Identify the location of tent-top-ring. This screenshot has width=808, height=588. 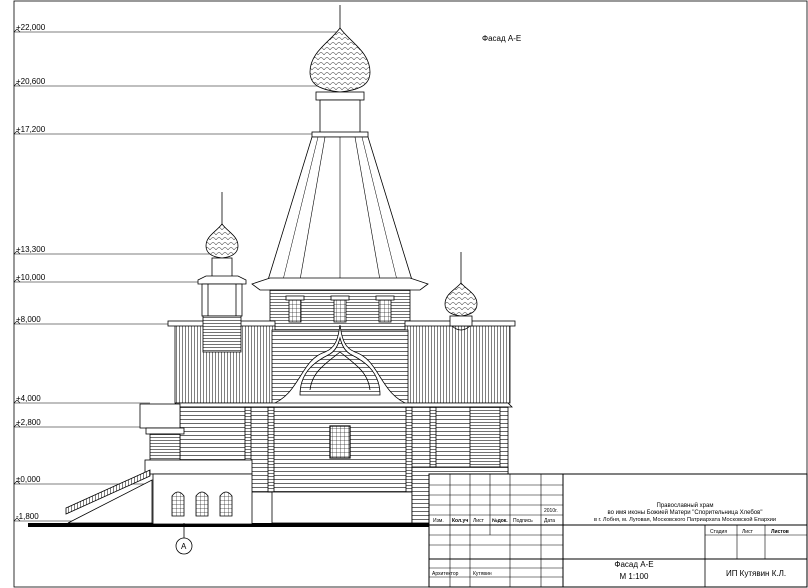
(340, 134).